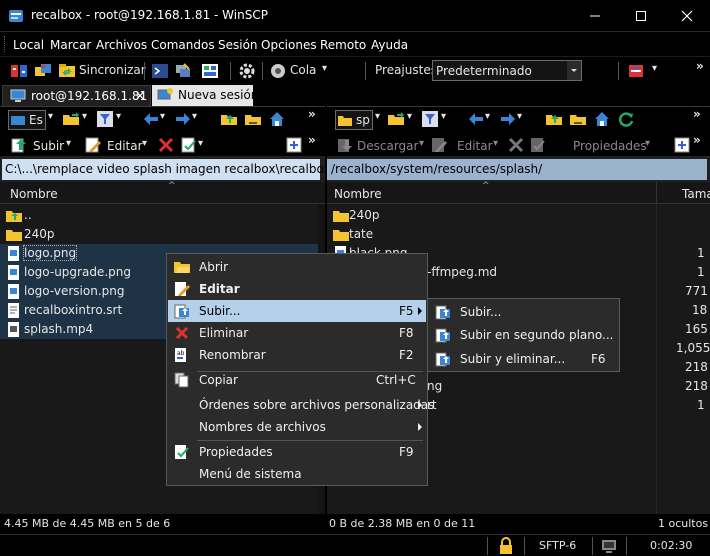 The image size is (710, 556). Describe the element at coordinates (205, 95) in the screenshot. I see `tab-new-session: Nueva sesión` at that location.